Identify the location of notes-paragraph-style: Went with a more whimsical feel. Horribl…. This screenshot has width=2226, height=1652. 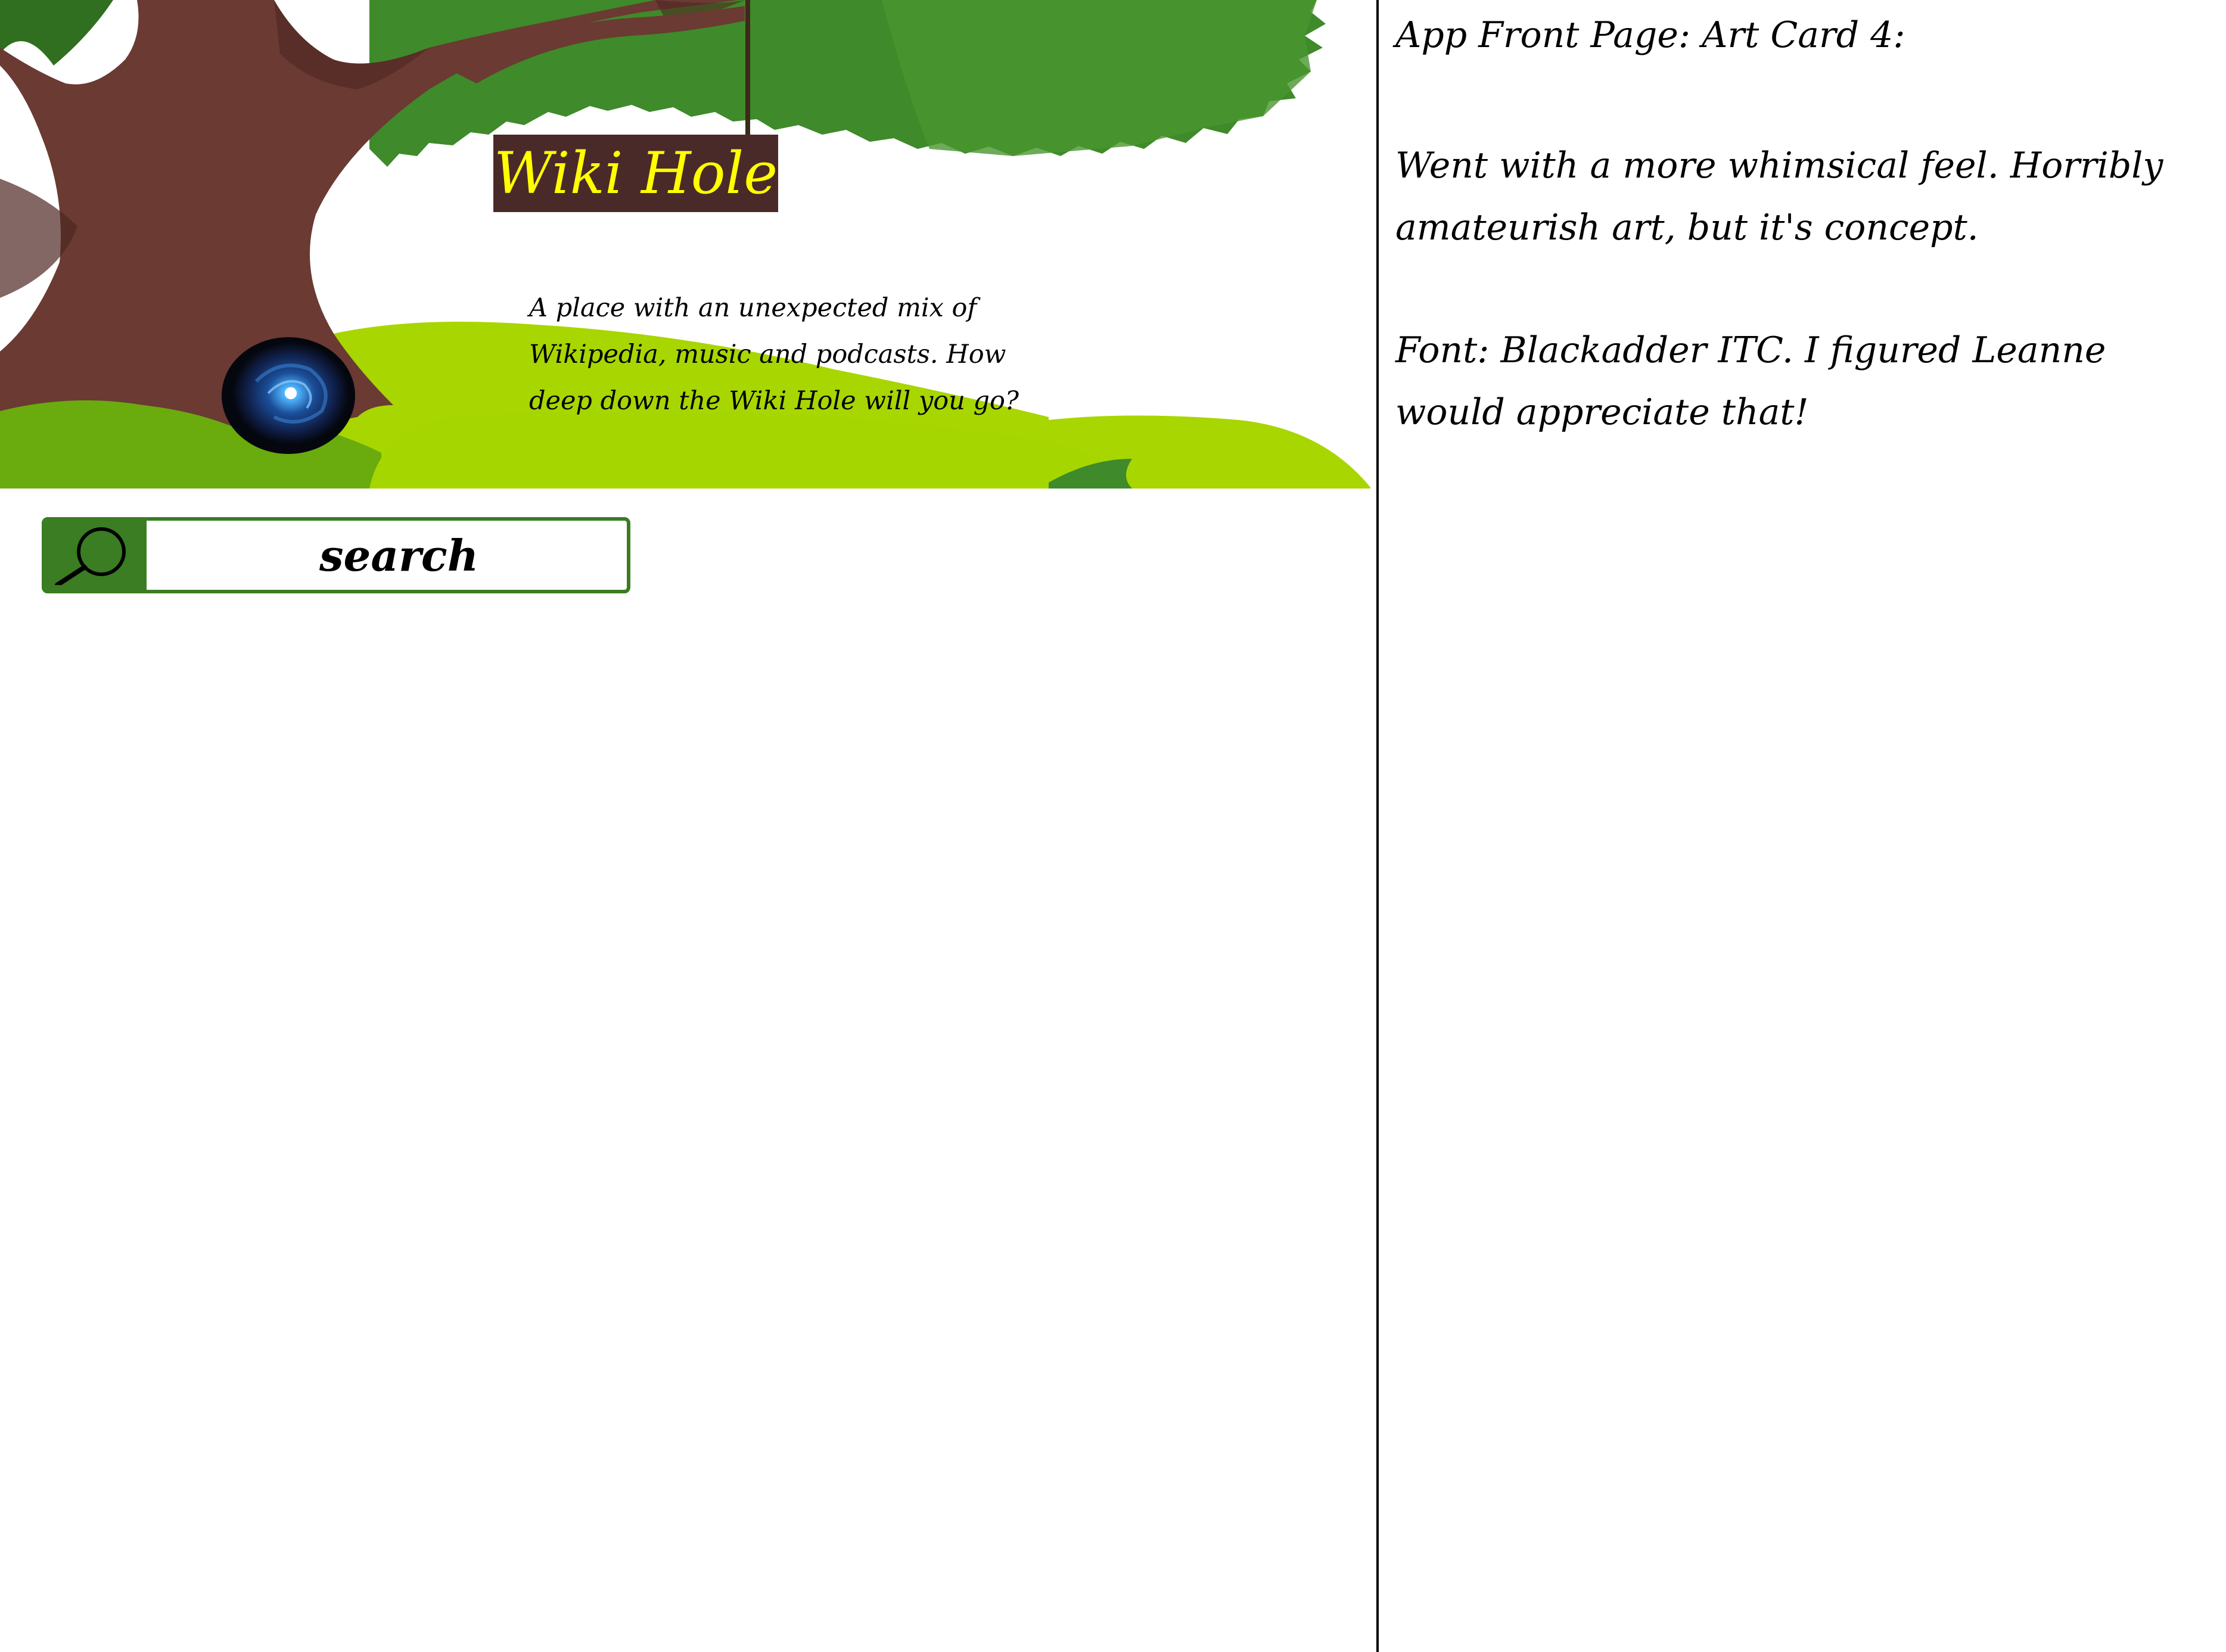
(1779, 196).